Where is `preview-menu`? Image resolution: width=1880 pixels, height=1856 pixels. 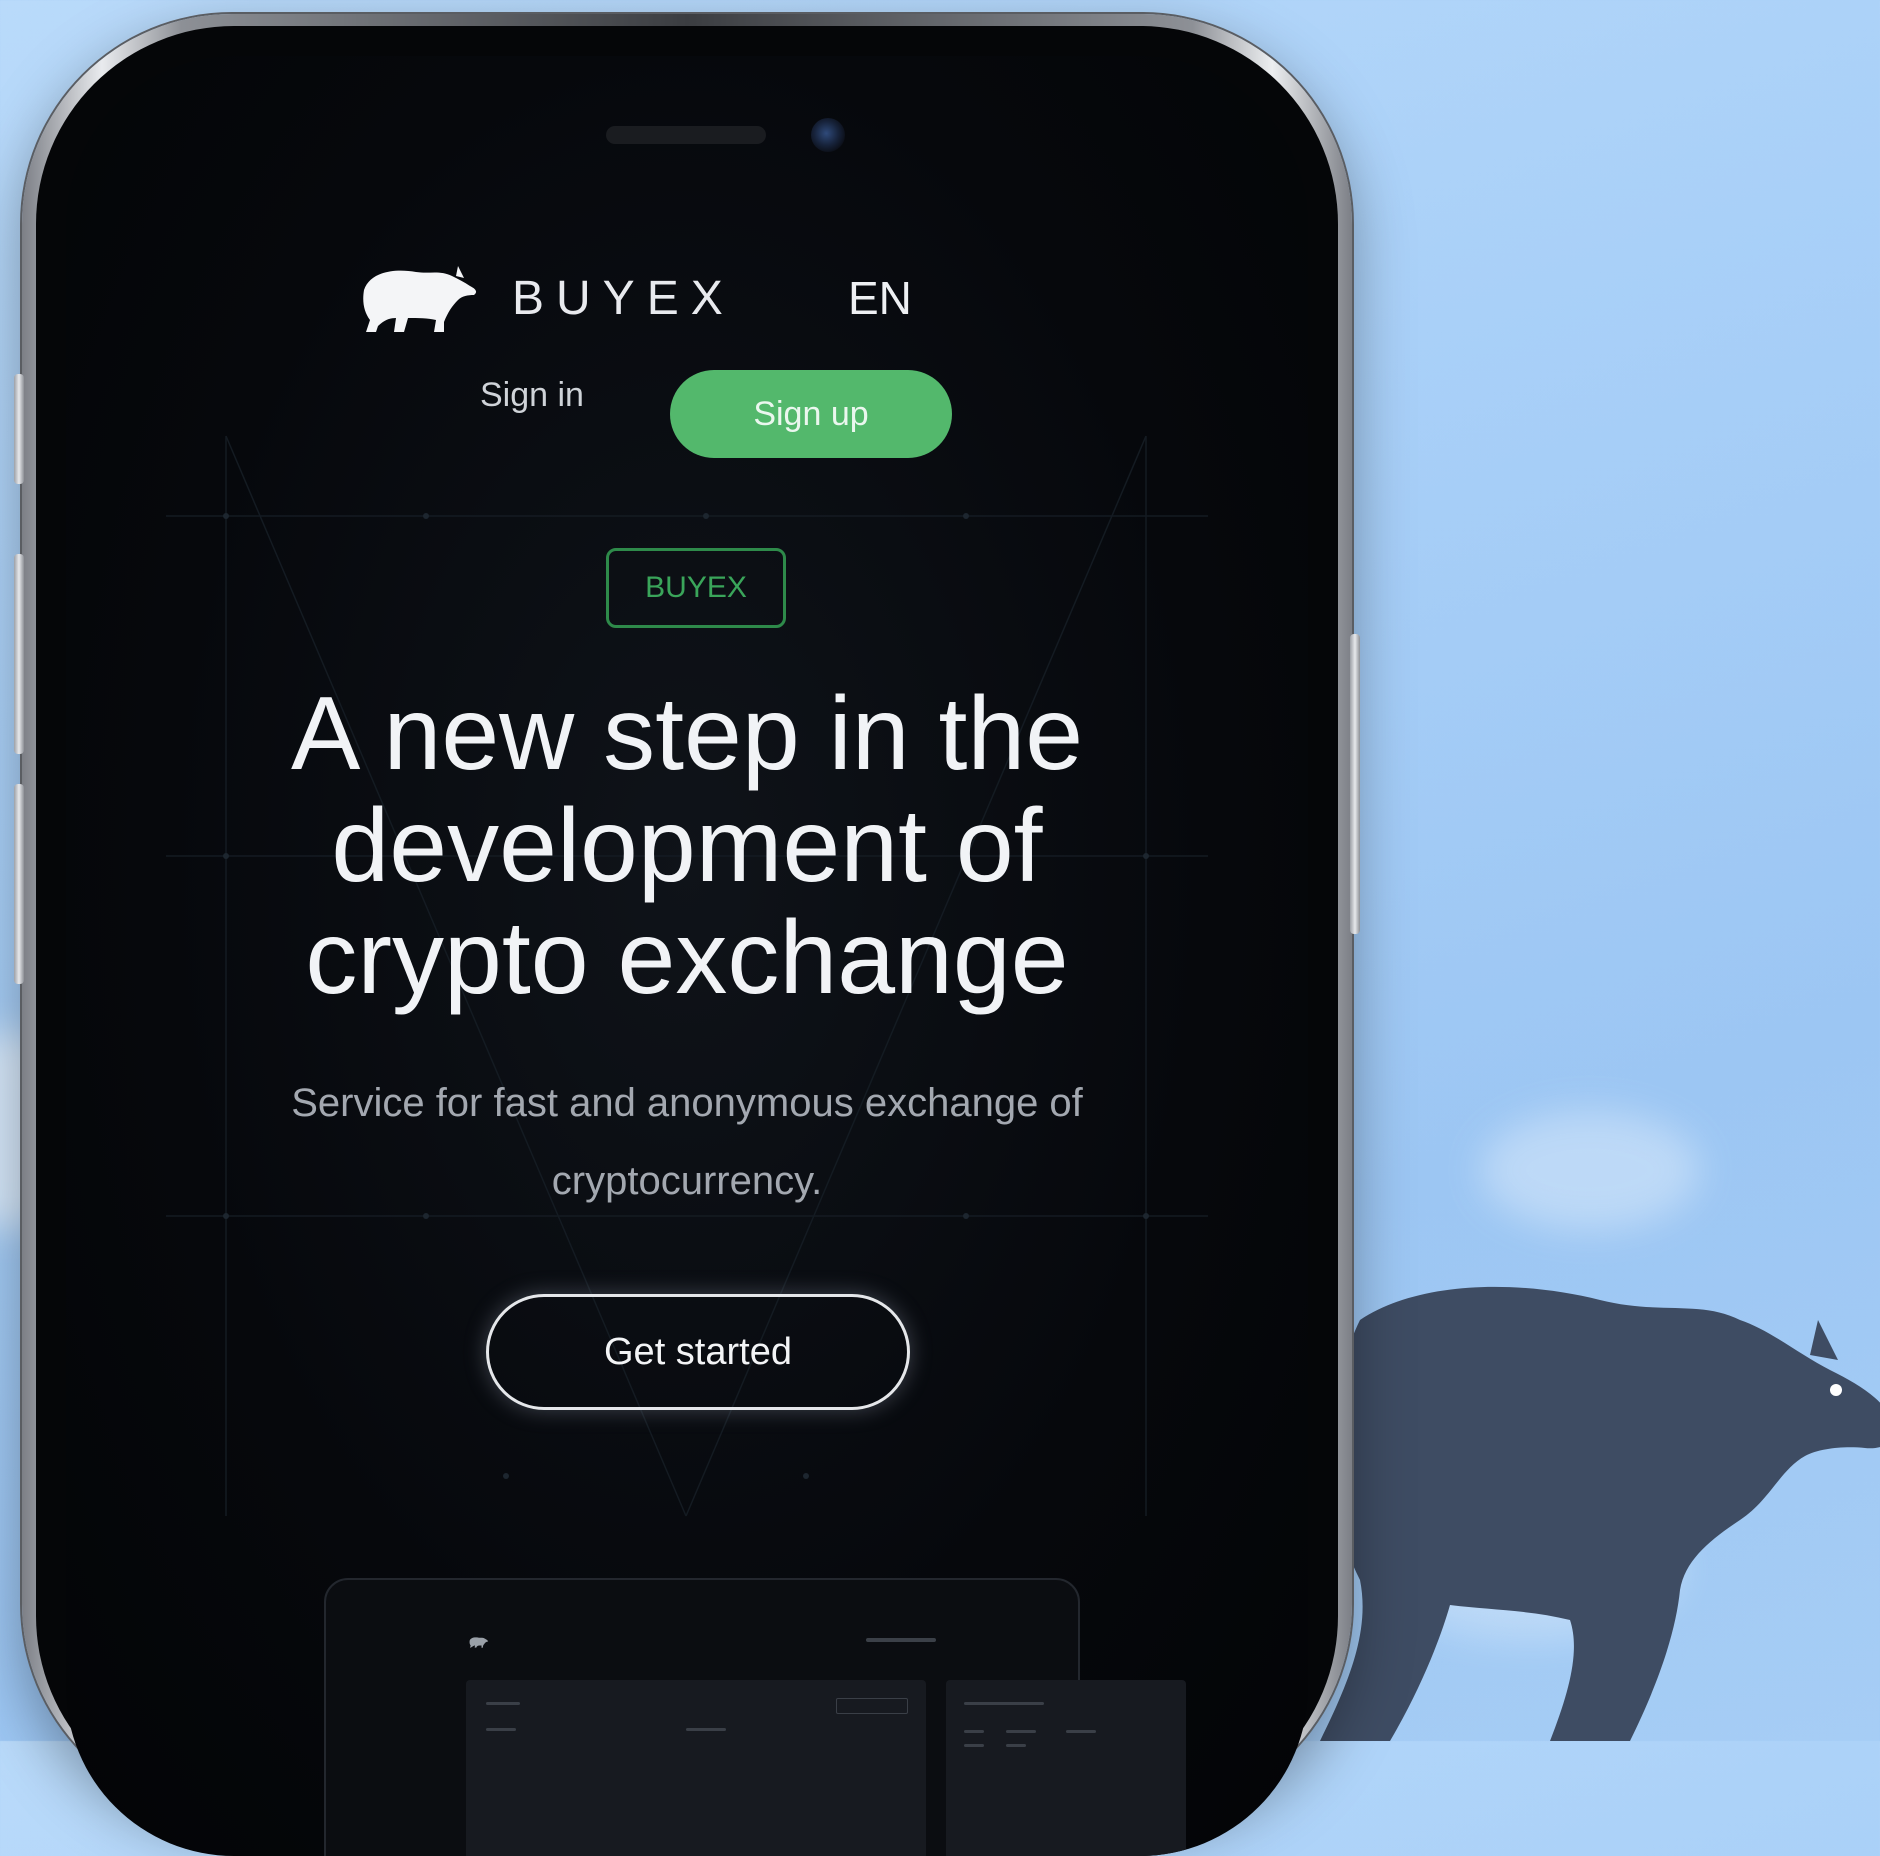
preview-menu is located at coordinates (901, 1640).